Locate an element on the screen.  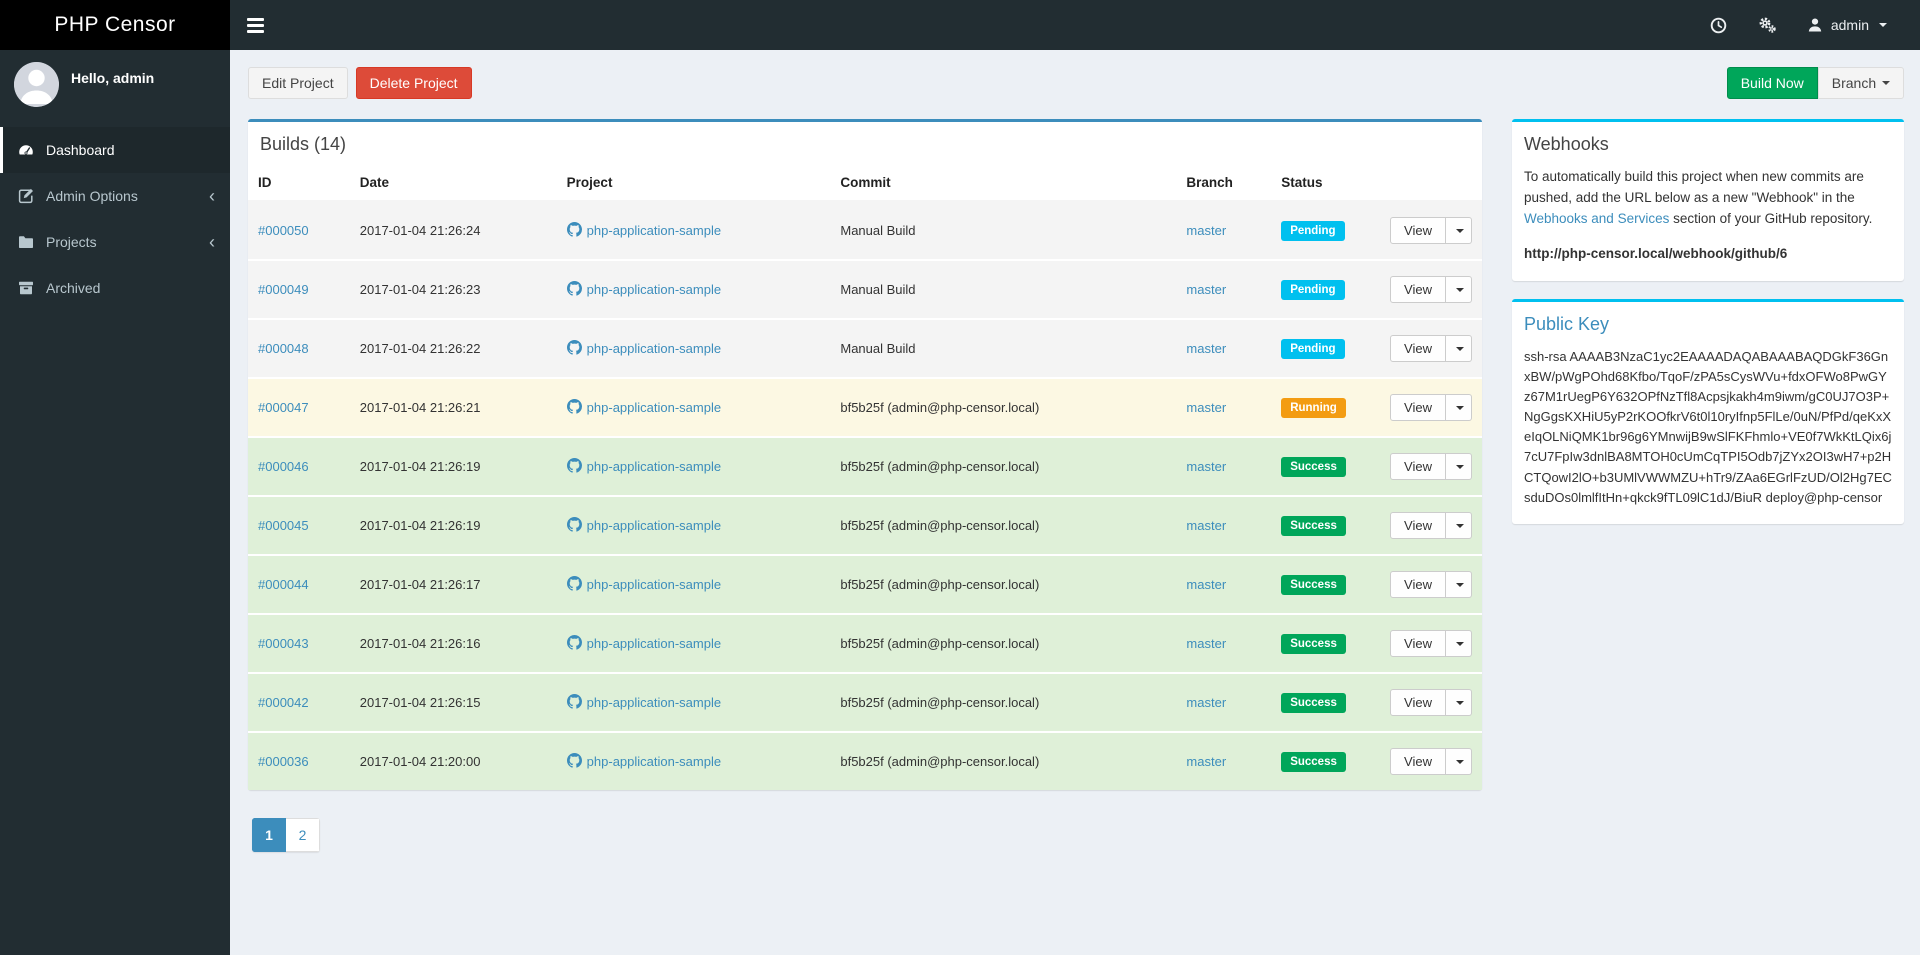
sidebar-item-admin-options: Admin Options ‹ is located at coordinates (115, 196).